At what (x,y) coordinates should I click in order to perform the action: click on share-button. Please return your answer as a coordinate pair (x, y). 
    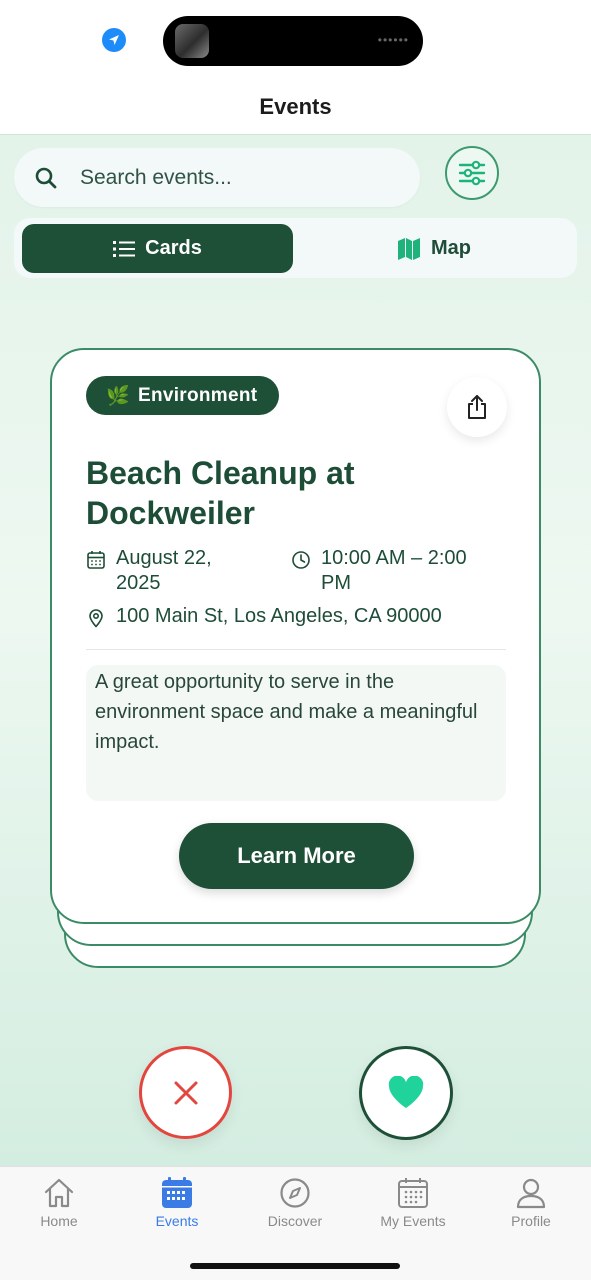
    Looking at the image, I should click on (477, 407).